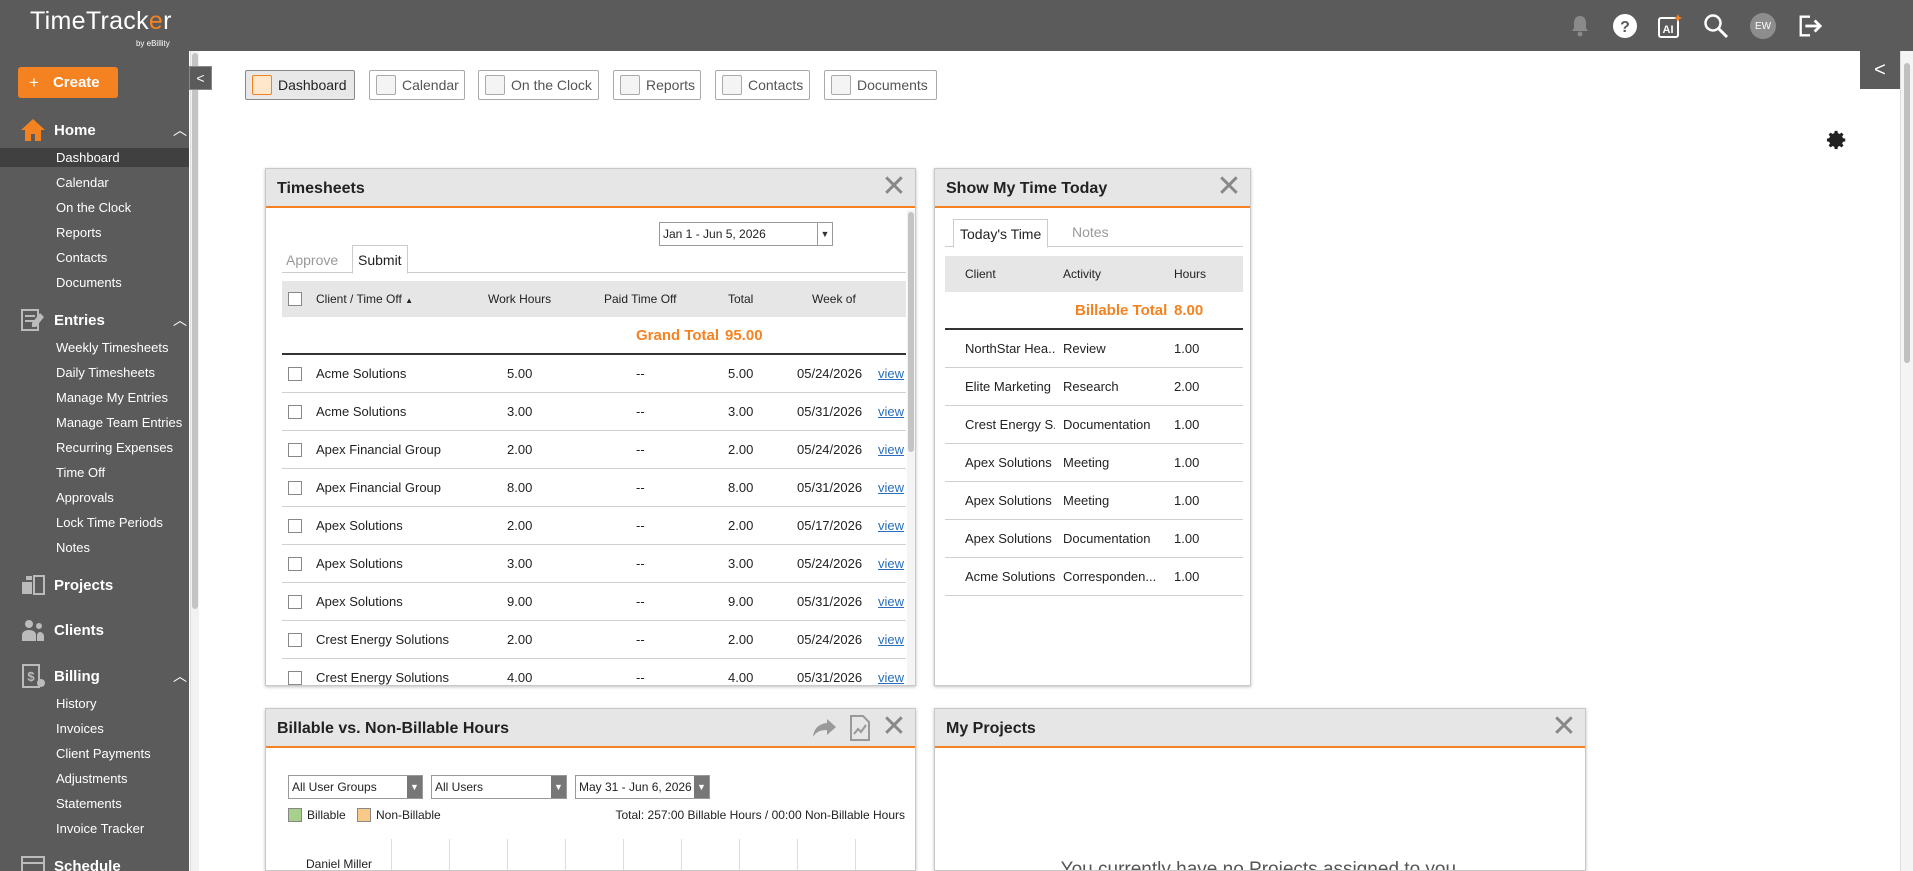 The width and height of the screenshot is (1913, 871). Describe the element at coordinates (200, 78) in the screenshot. I see `collapse-sidebar-button: <` at that location.